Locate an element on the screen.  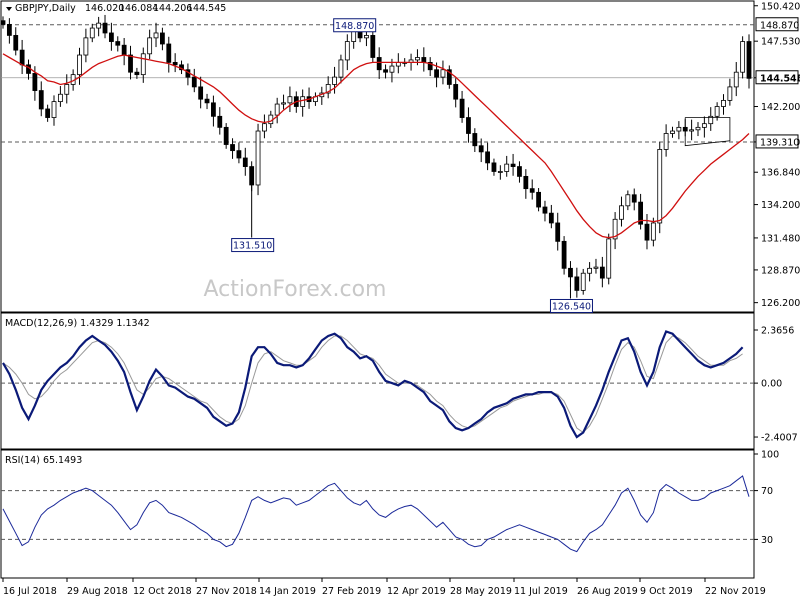
macd-axis: 2.3656 0.00 -2.4007 is located at coordinates (776, 385).